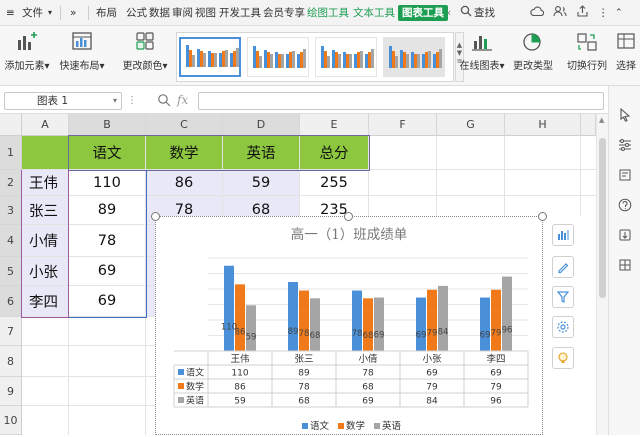  Describe the element at coordinates (32, 13) in the screenshot. I see `file-menu: 文件` at that location.